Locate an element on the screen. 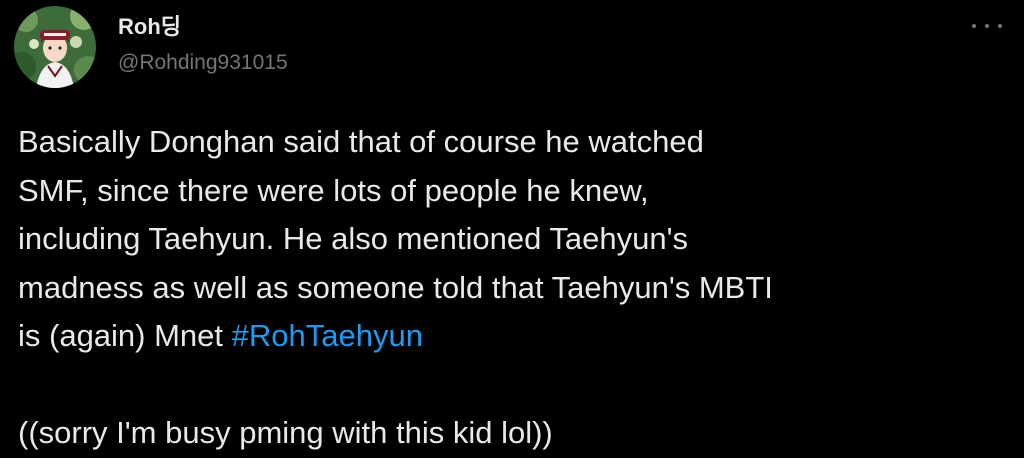 This screenshot has height=458, width=1024. tweet-text-segment: is (again) Mnet is located at coordinates (125, 335).